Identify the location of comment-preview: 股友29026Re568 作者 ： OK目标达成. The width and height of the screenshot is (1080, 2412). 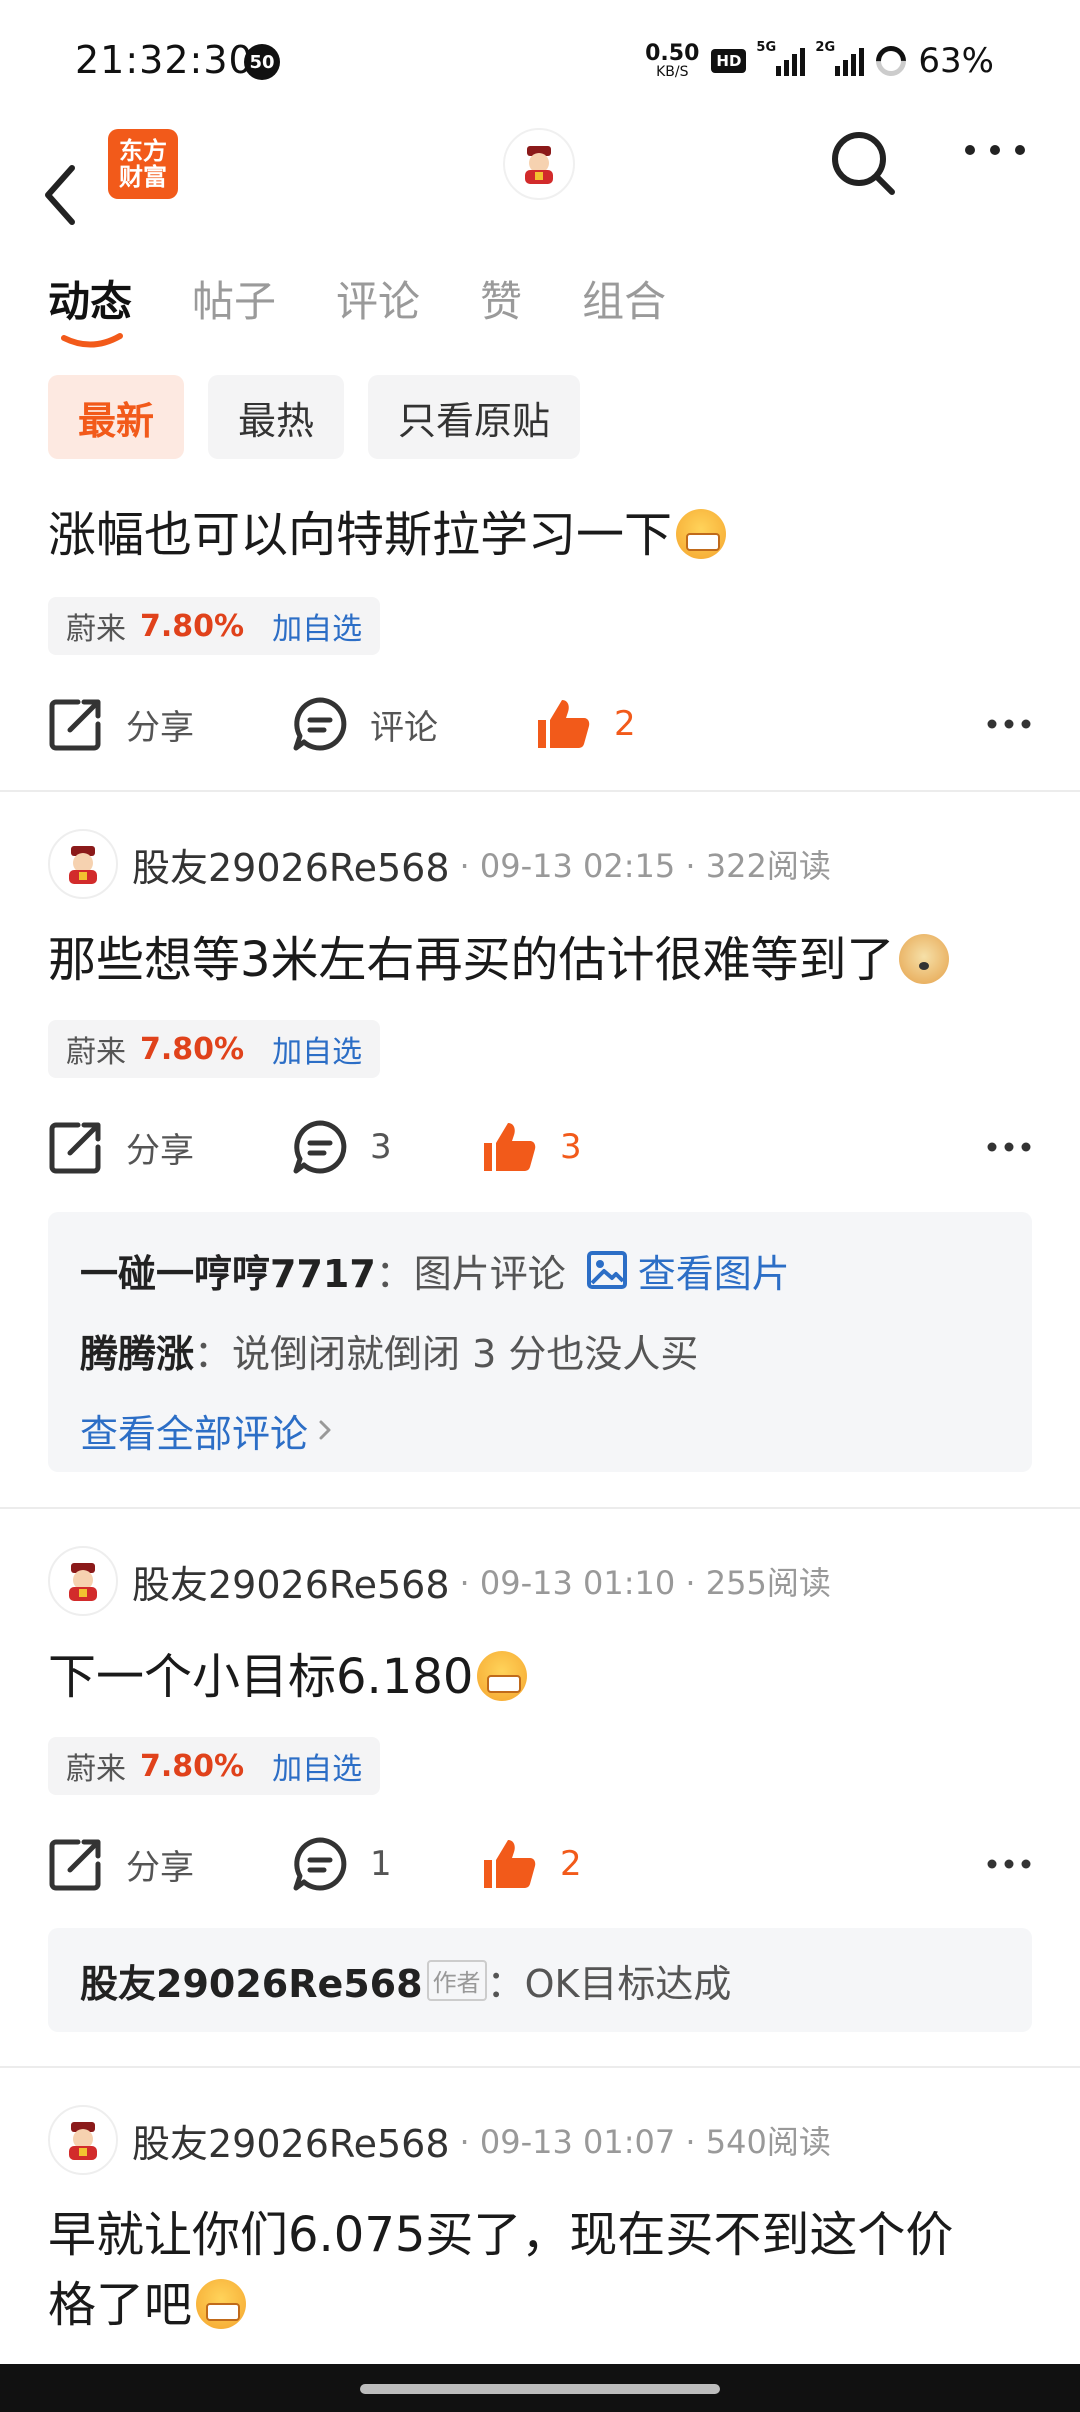
(540, 1980).